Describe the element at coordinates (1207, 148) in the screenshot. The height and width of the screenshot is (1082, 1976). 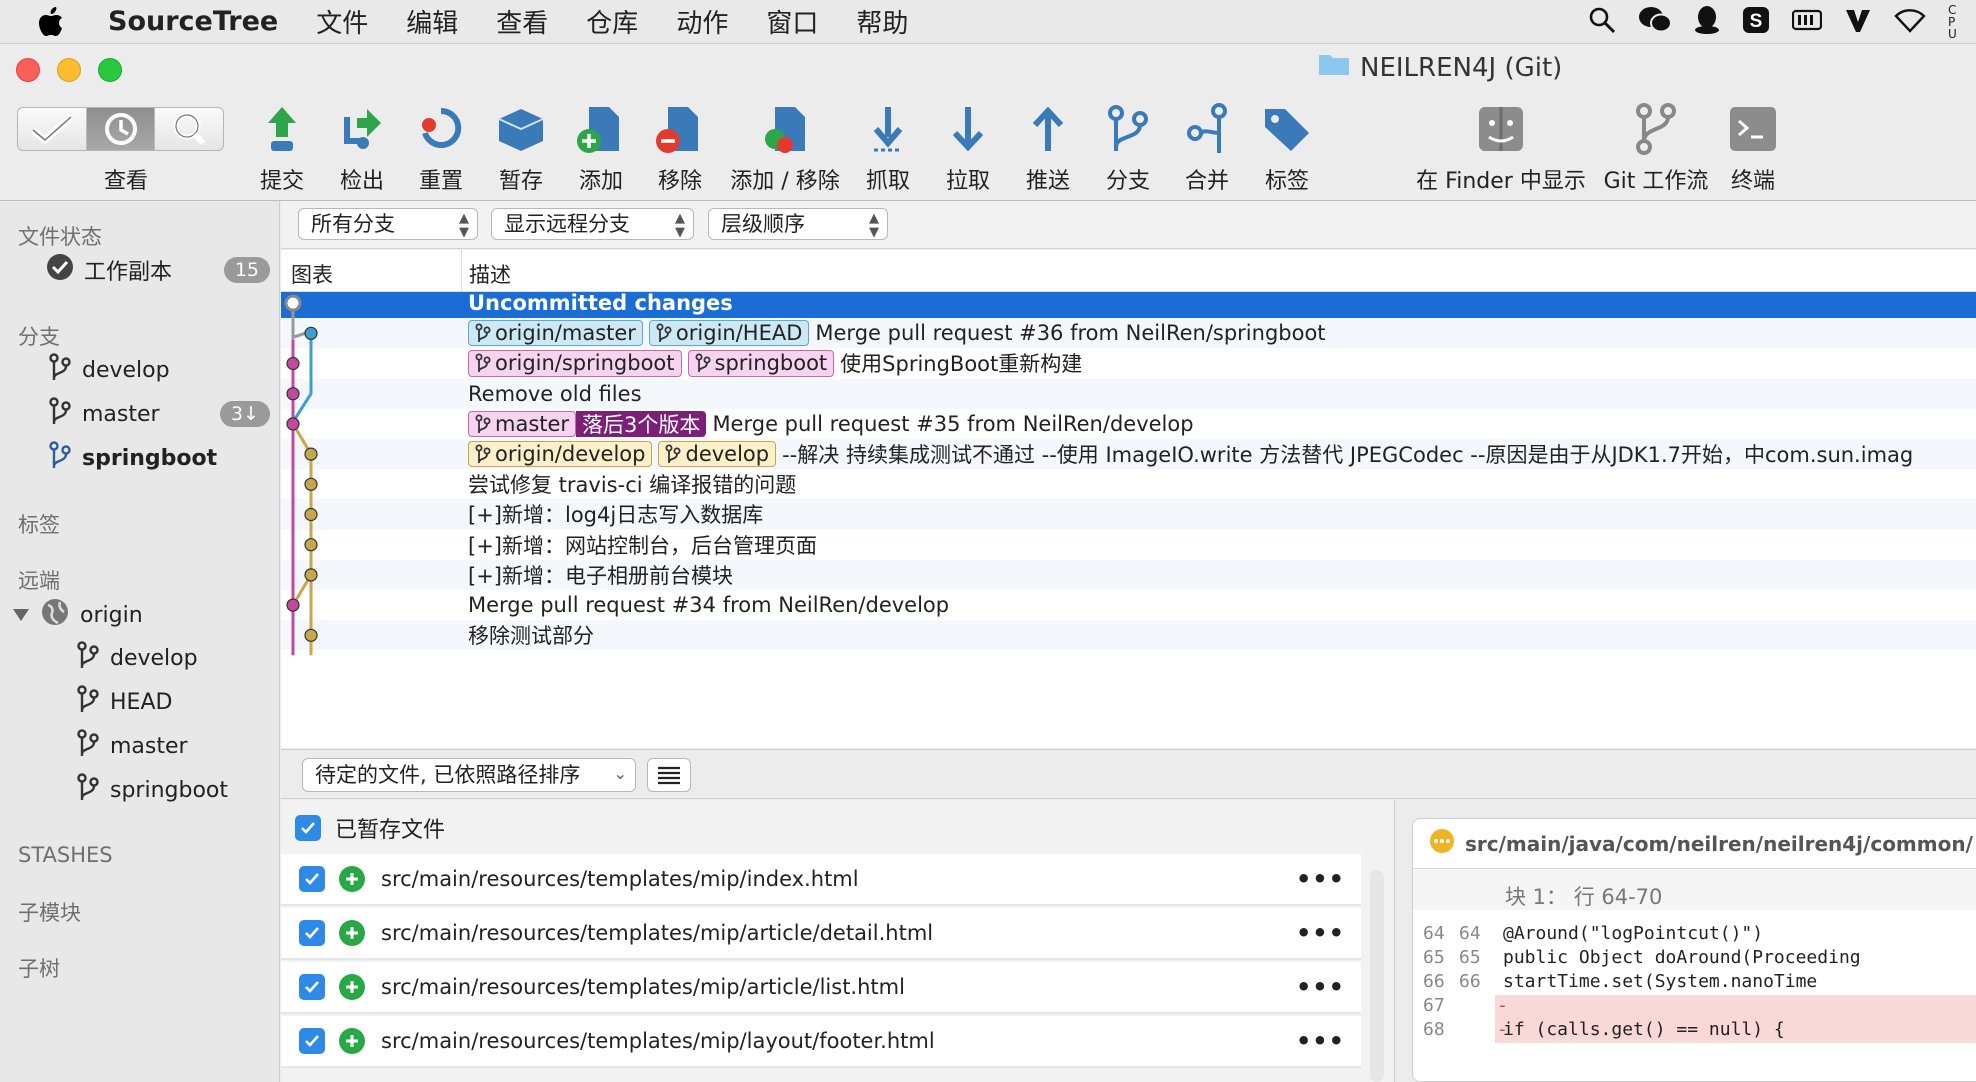
I see `merge-button: 合并` at that location.